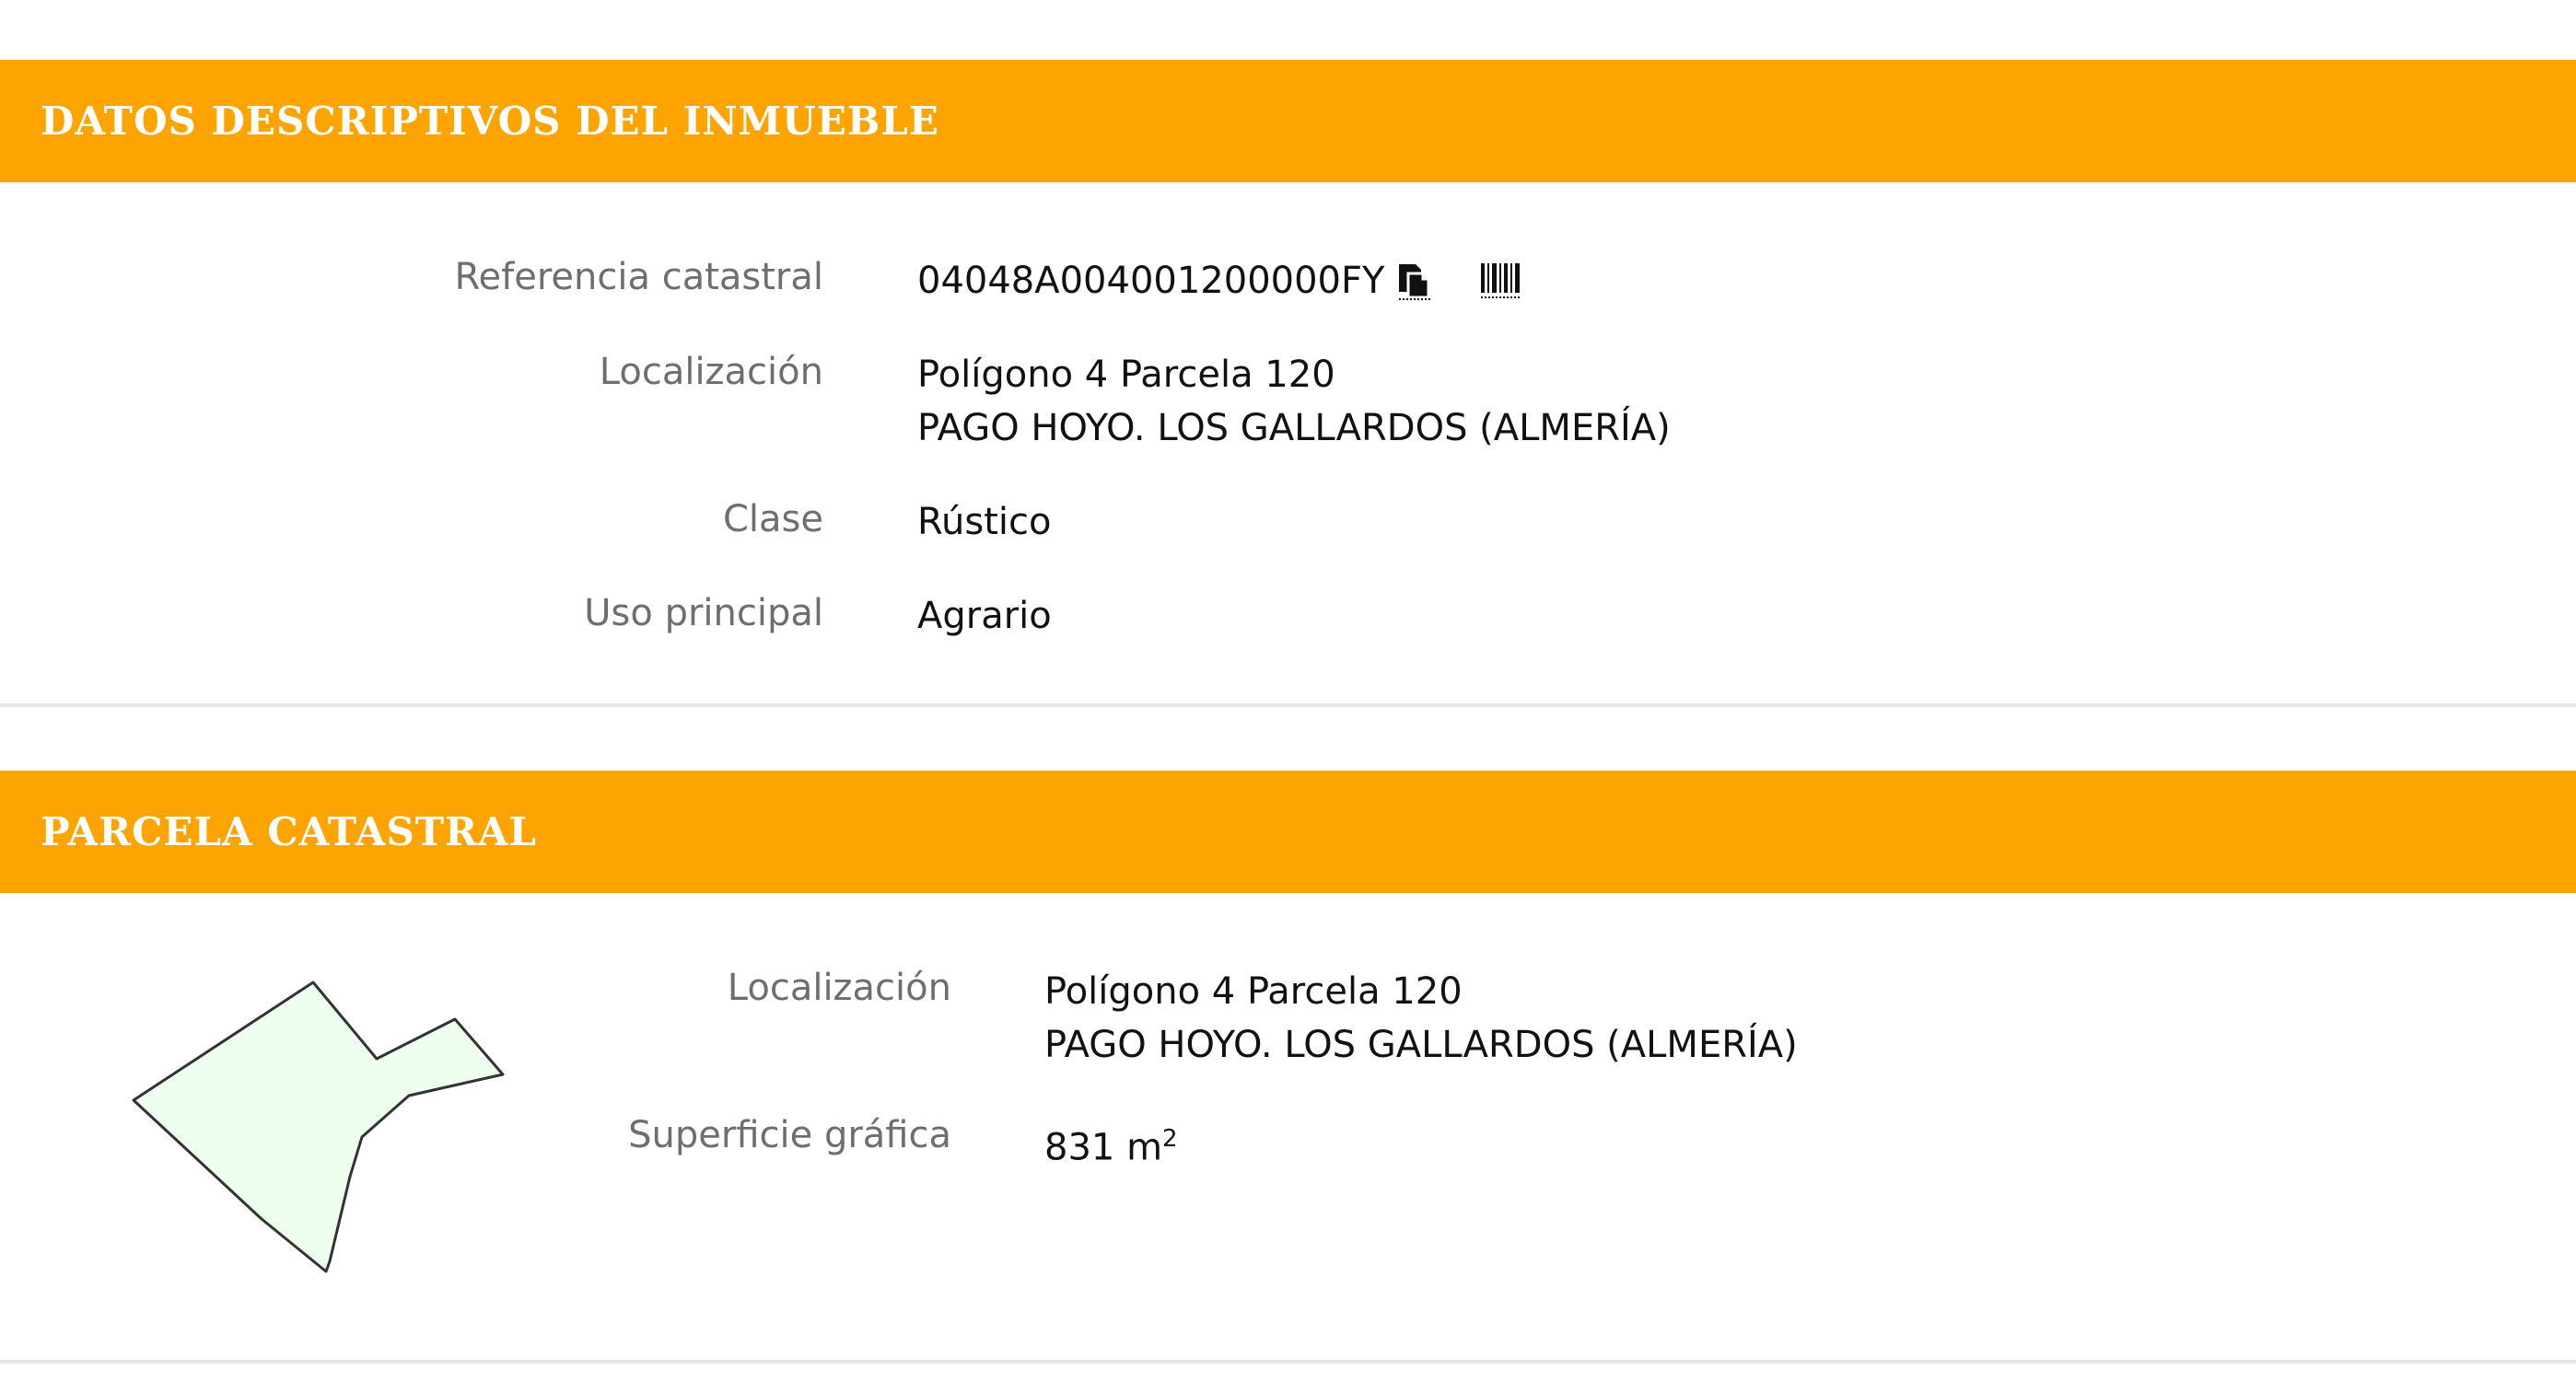  What do you see at coordinates (1500, 280) in the screenshot?
I see `barcode-icon` at bounding box center [1500, 280].